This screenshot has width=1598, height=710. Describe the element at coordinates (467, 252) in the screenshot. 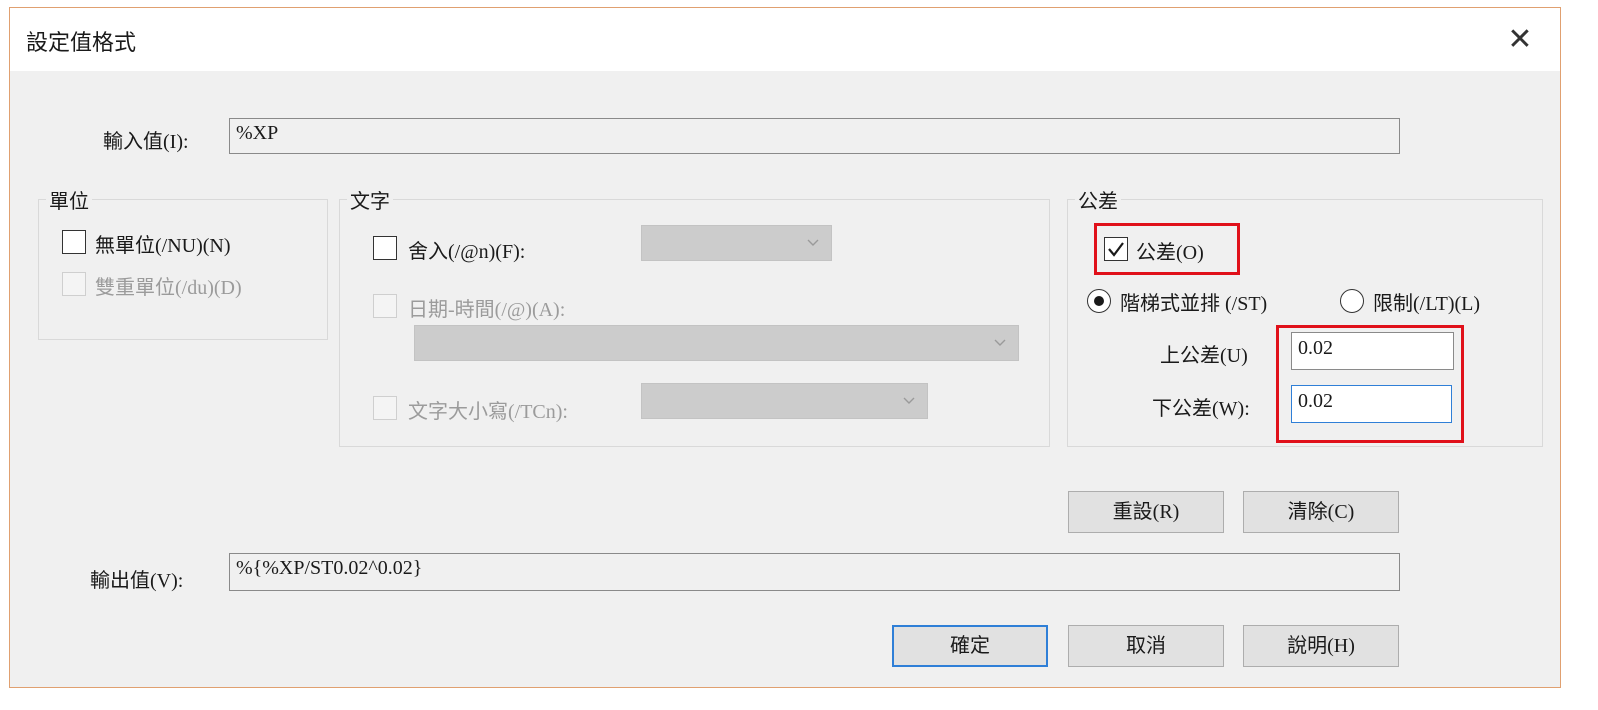

I see `round-label: 舍入(/@n)(F):` at that location.